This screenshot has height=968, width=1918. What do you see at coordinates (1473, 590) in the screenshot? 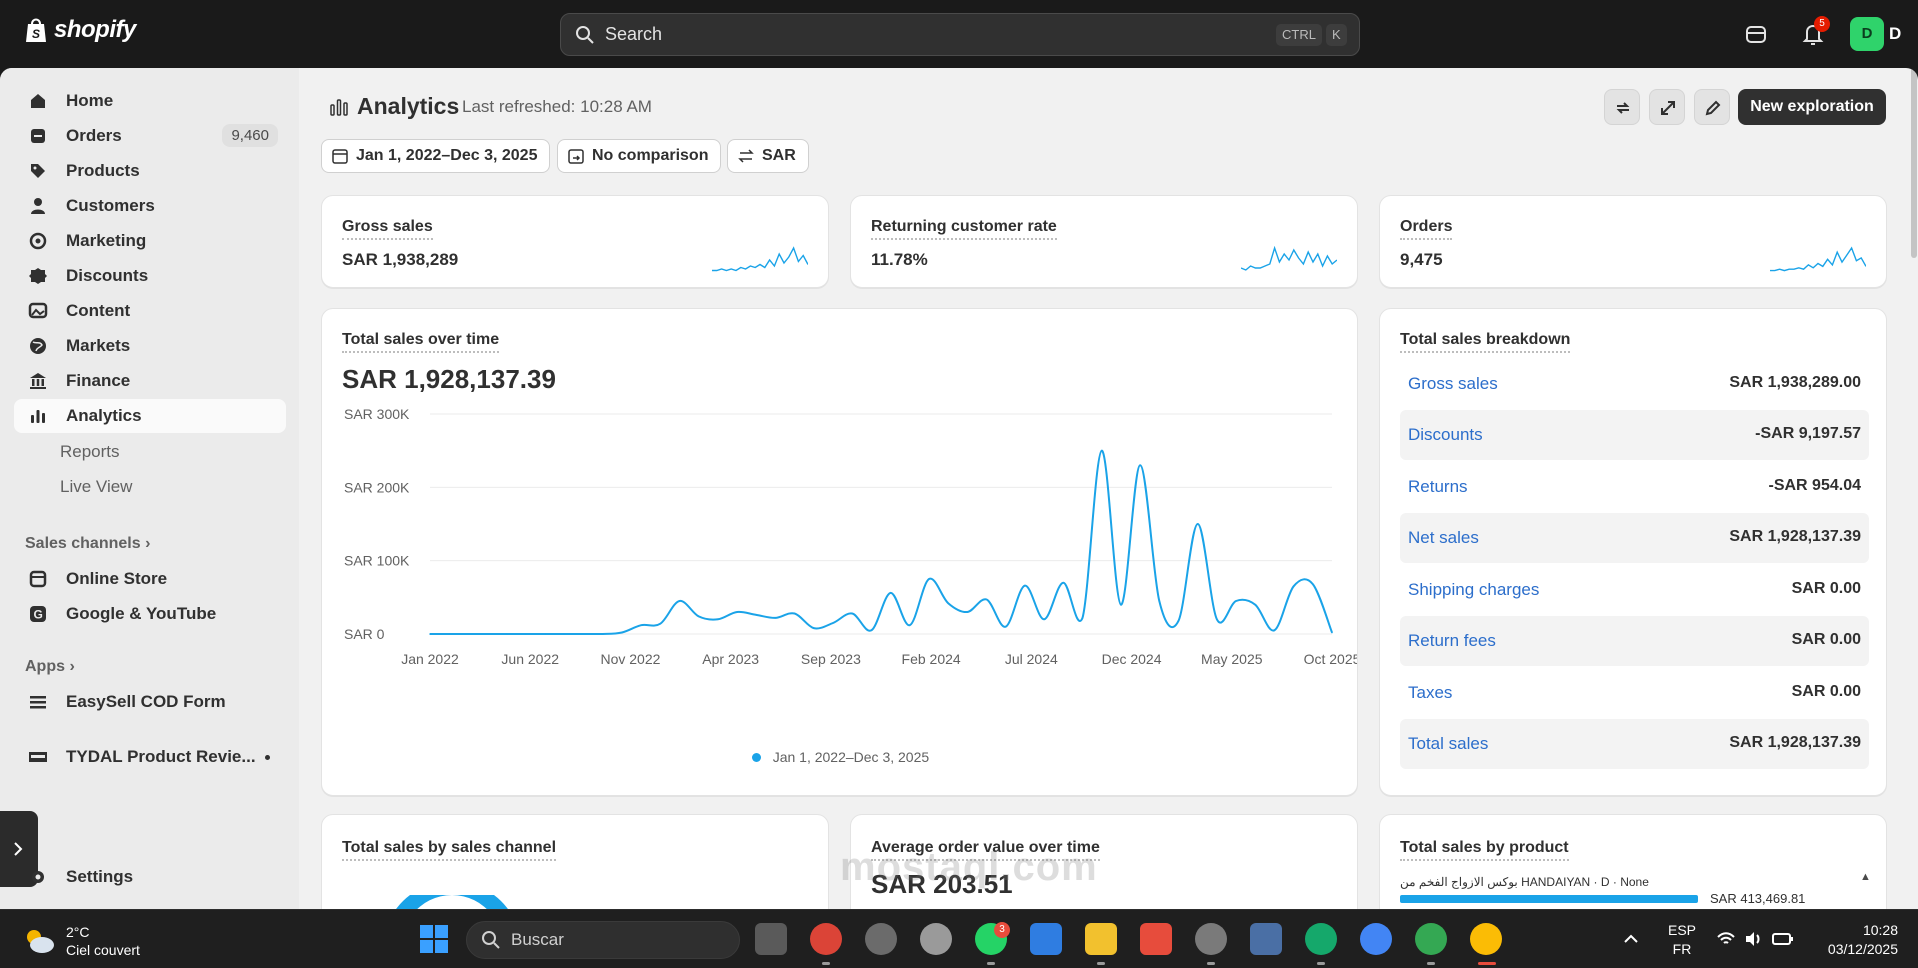
I see `breakdown-label: Shipping charges` at bounding box center [1473, 590].